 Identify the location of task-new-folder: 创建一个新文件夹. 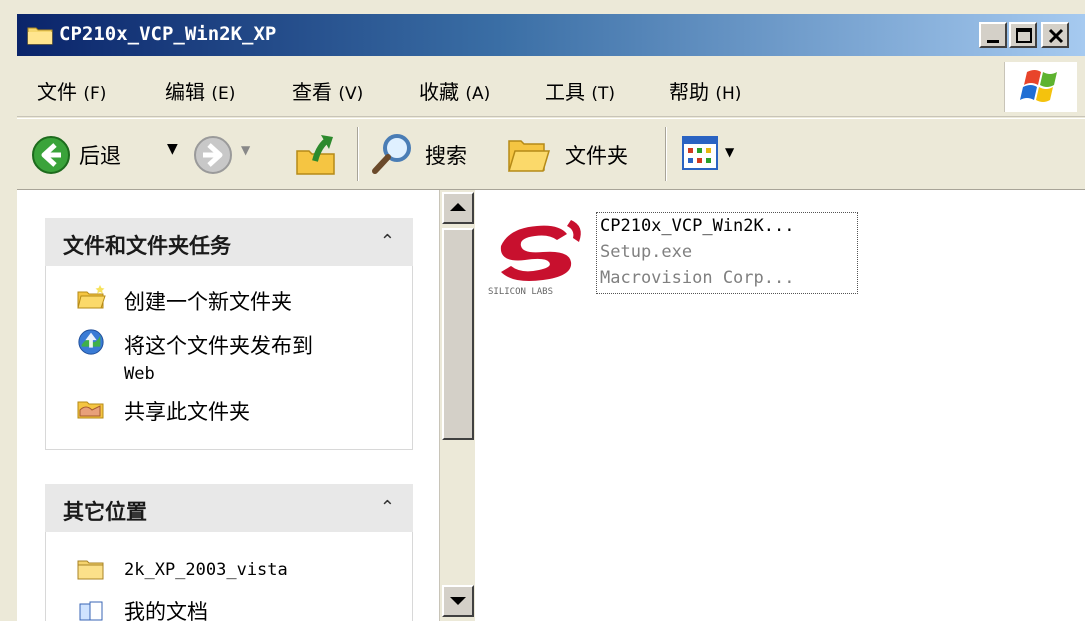
(184, 300).